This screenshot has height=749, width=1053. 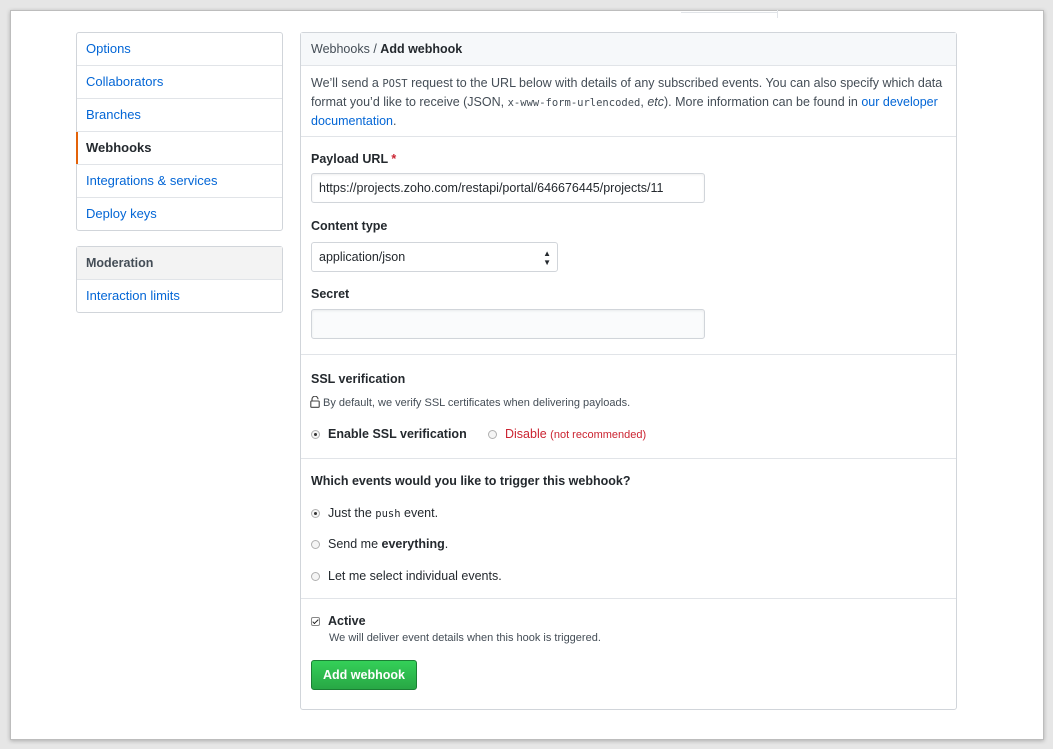 What do you see at coordinates (340, 49) in the screenshot?
I see `breadcrumb-webhooks-link: Webhooks` at bounding box center [340, 49].